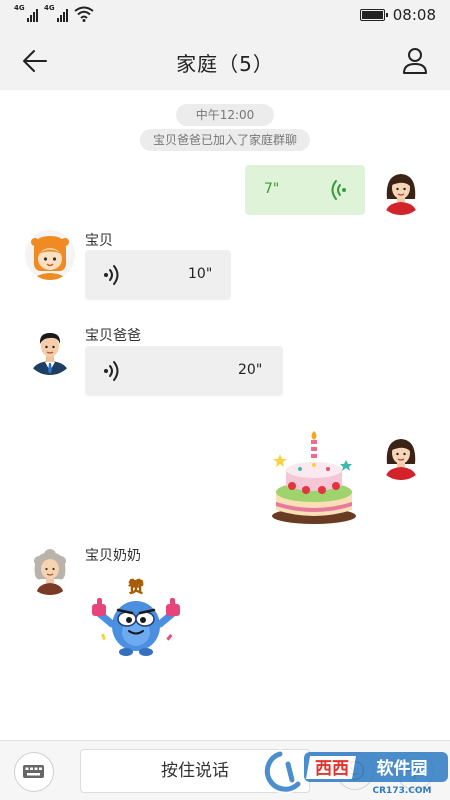 The image size is (450, 800). What do you see at coordinates (272, 189) in the screenshot?
I see `voice-duration: 7"` at bounding box center [272, 189].